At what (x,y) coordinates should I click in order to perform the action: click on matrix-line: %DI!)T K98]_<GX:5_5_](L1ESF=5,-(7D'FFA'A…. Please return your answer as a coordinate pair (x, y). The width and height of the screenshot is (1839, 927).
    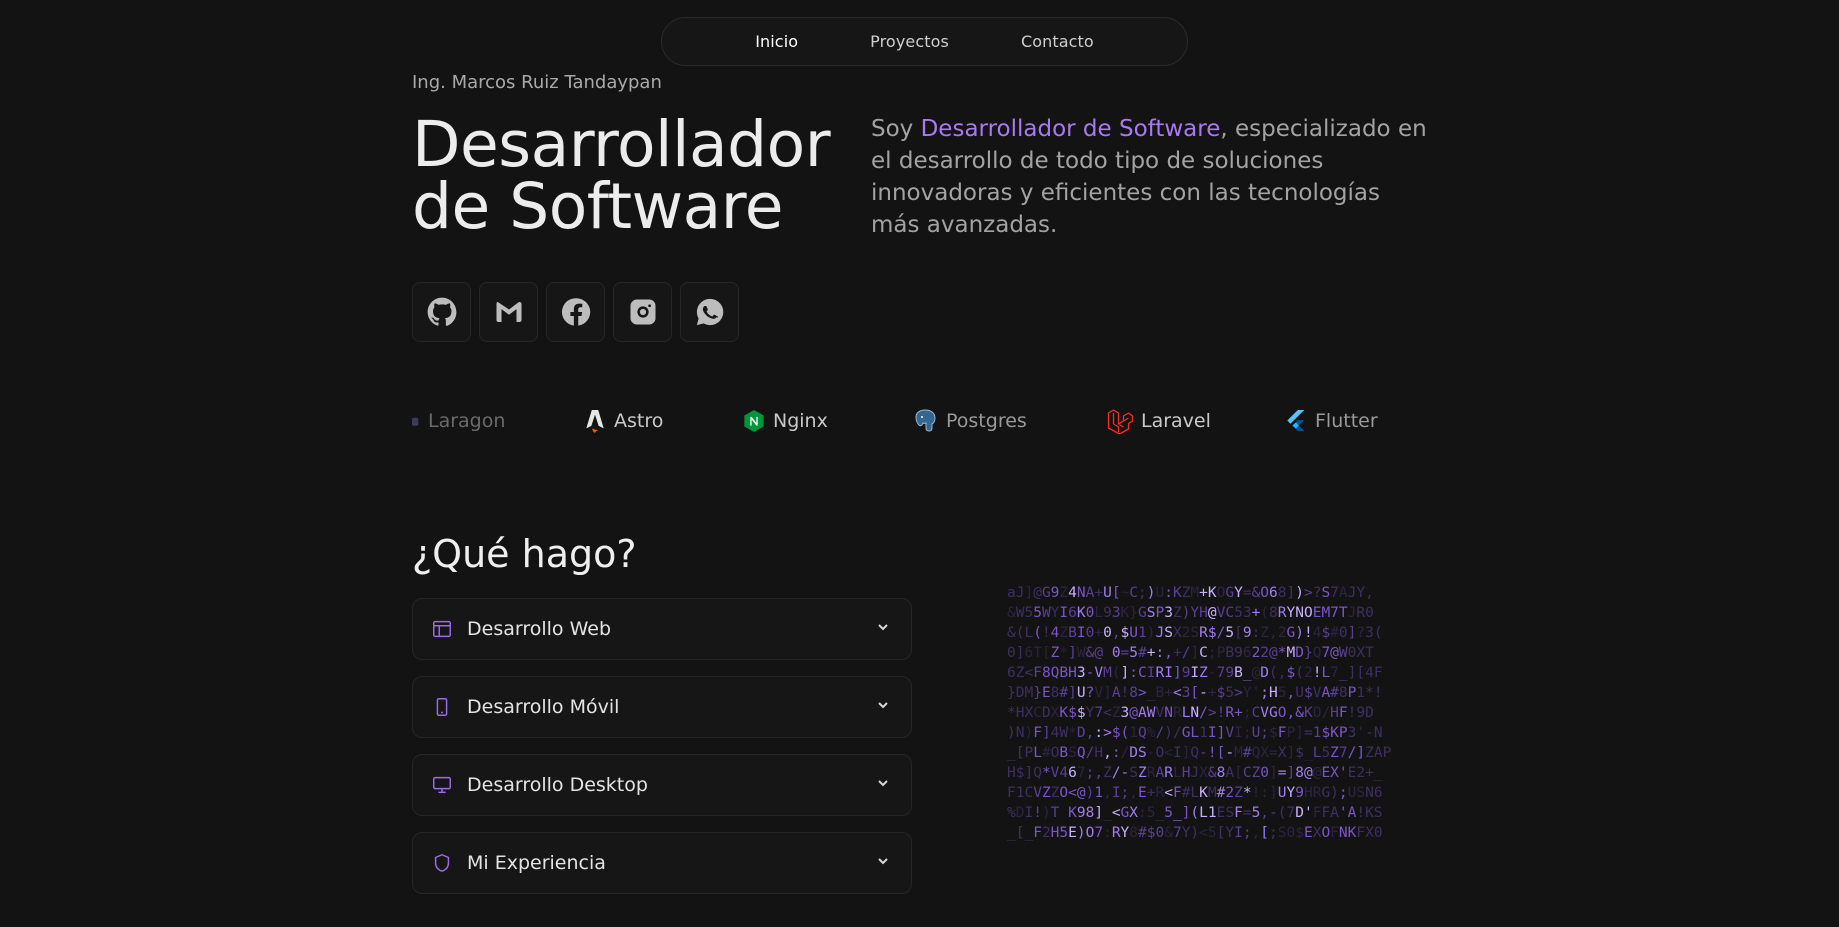
    Looking at the image, I should click on (1195, 813).